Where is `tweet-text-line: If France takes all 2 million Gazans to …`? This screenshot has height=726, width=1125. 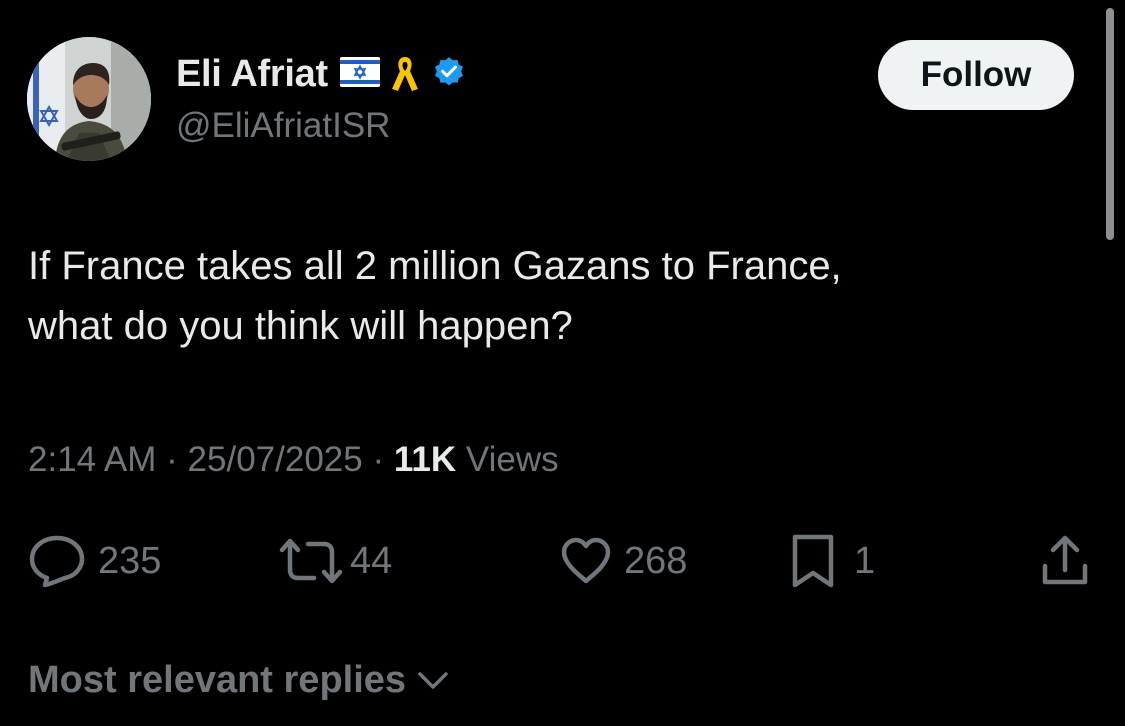
tweet-text-line: If France takes all 2 million Gazans to … is located at coordinates (435, 266).